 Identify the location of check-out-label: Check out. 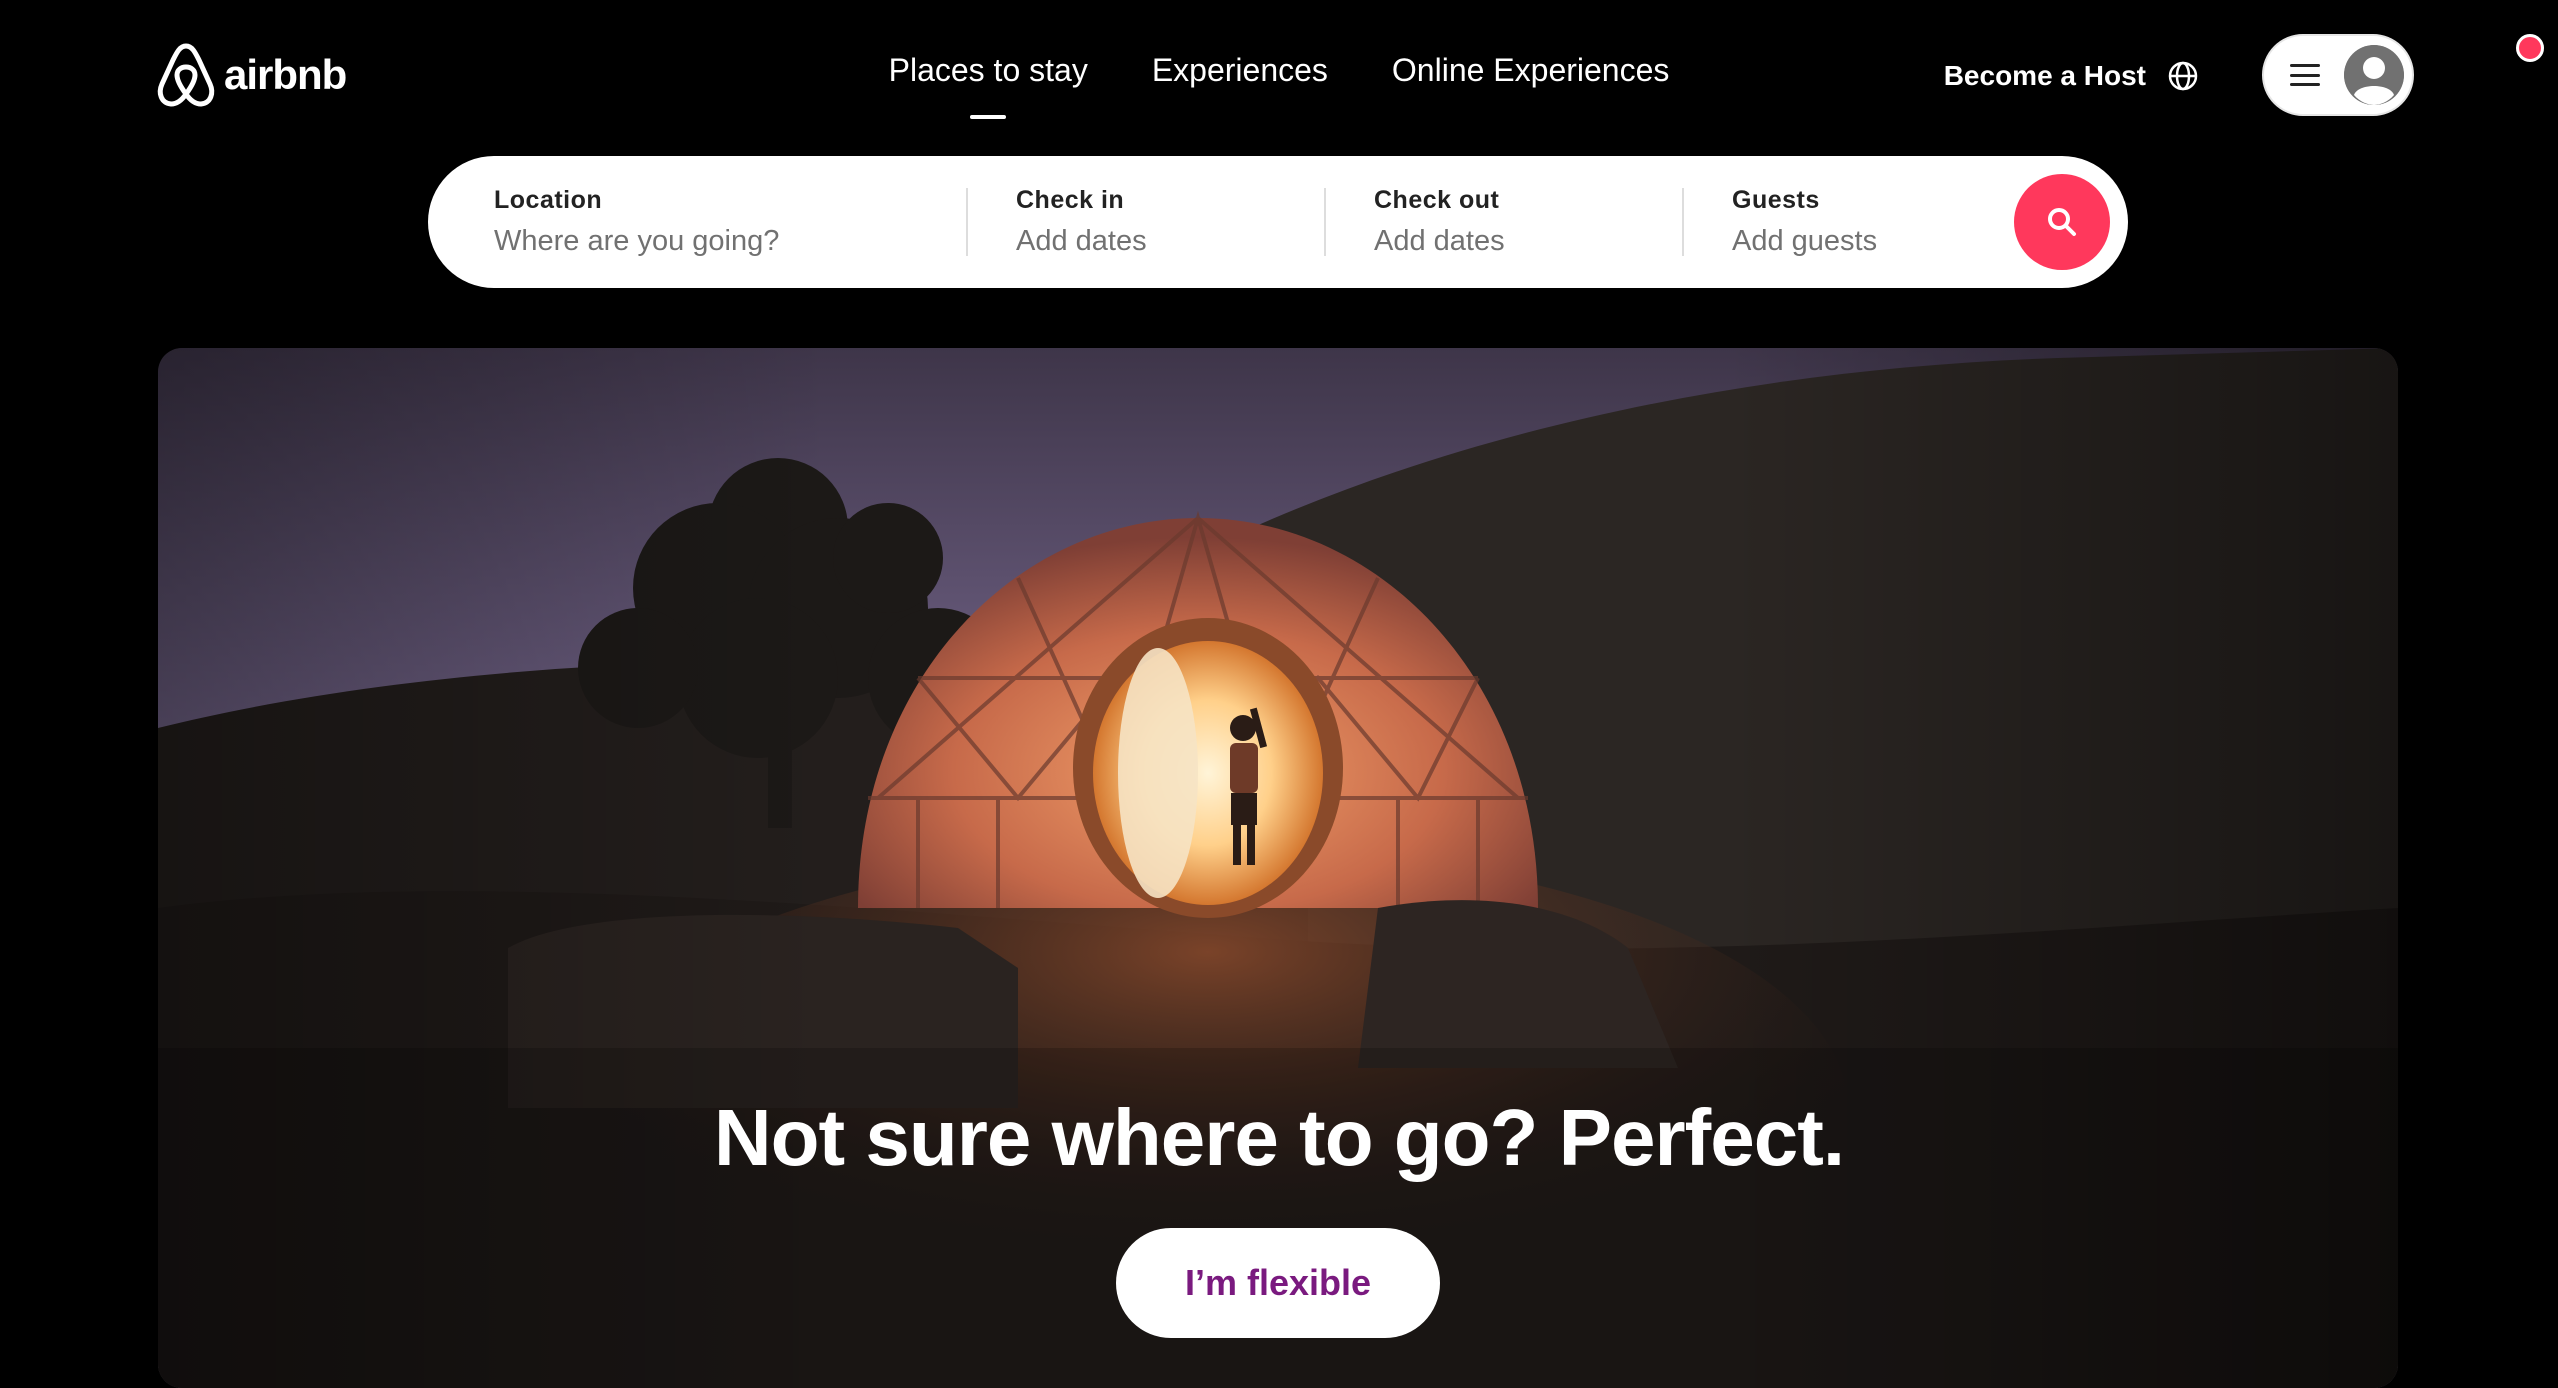
(1437, 200).